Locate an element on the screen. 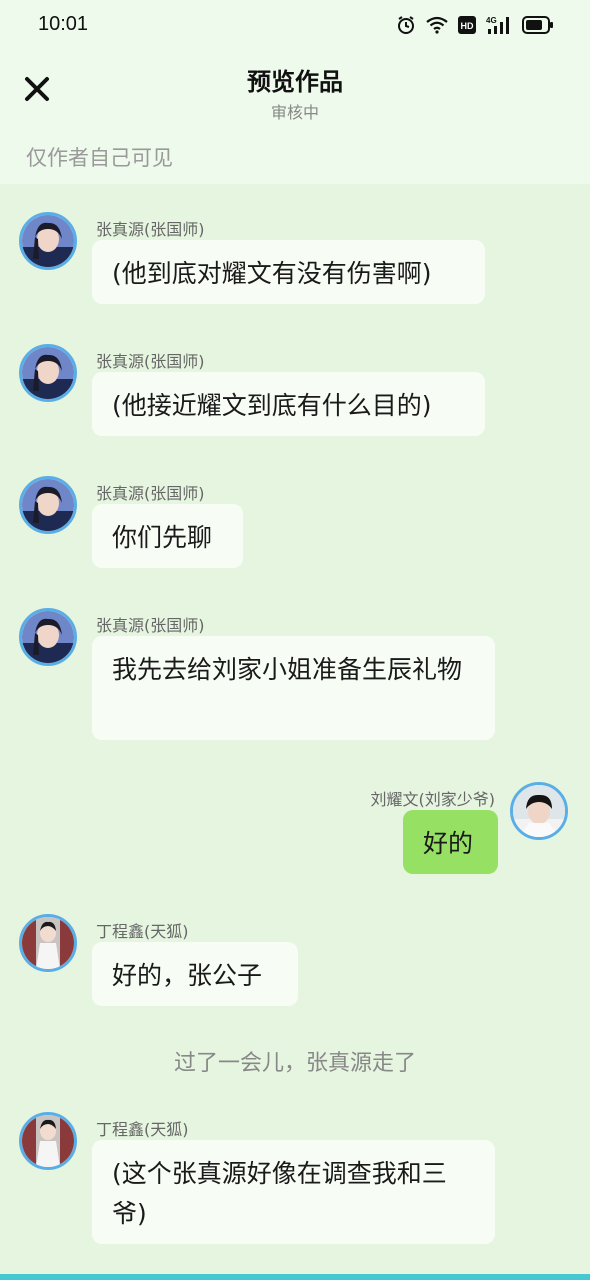 The height and width of the screenshot is (1280, 590). message-item: 张真源(张国师) (他到底对耀文有没有伤害啊) is located at coordinates (295, 249).